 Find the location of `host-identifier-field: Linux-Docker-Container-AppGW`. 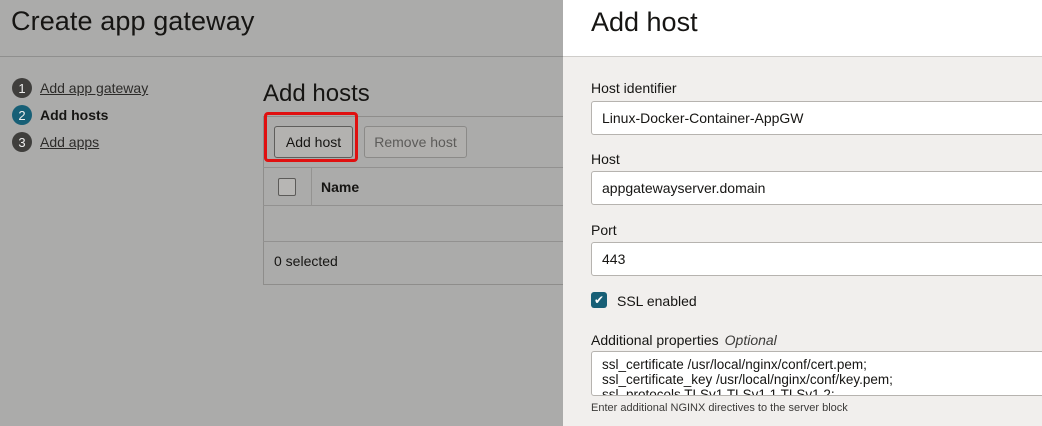

host-identifier-field: Linux-Docker-Container-AppGW is located at coordinates (816, 118).